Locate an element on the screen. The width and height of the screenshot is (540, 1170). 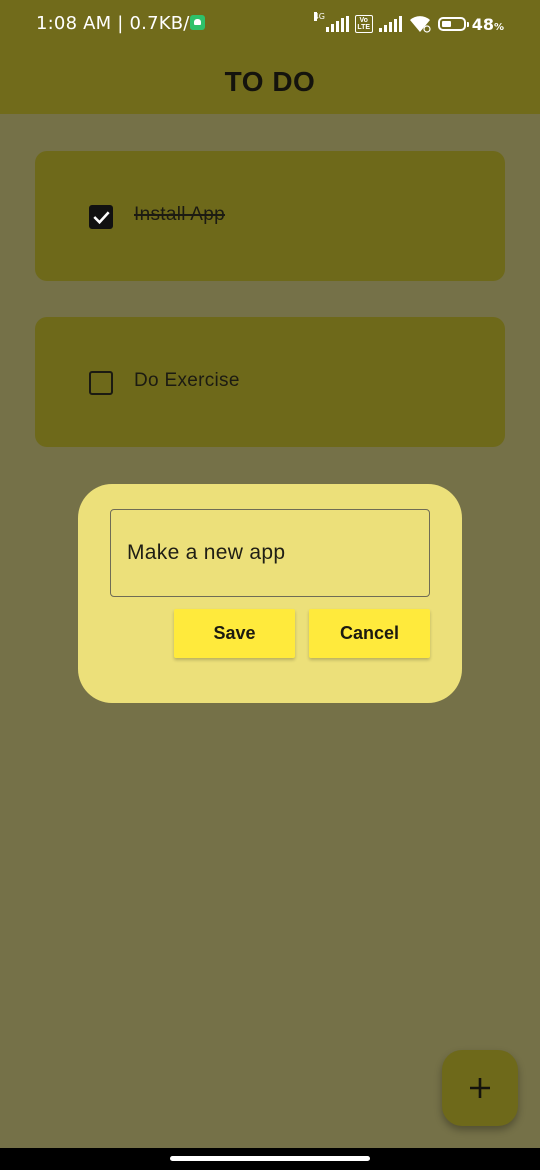
page-title: TO DO is located at coordinates (270, 81).